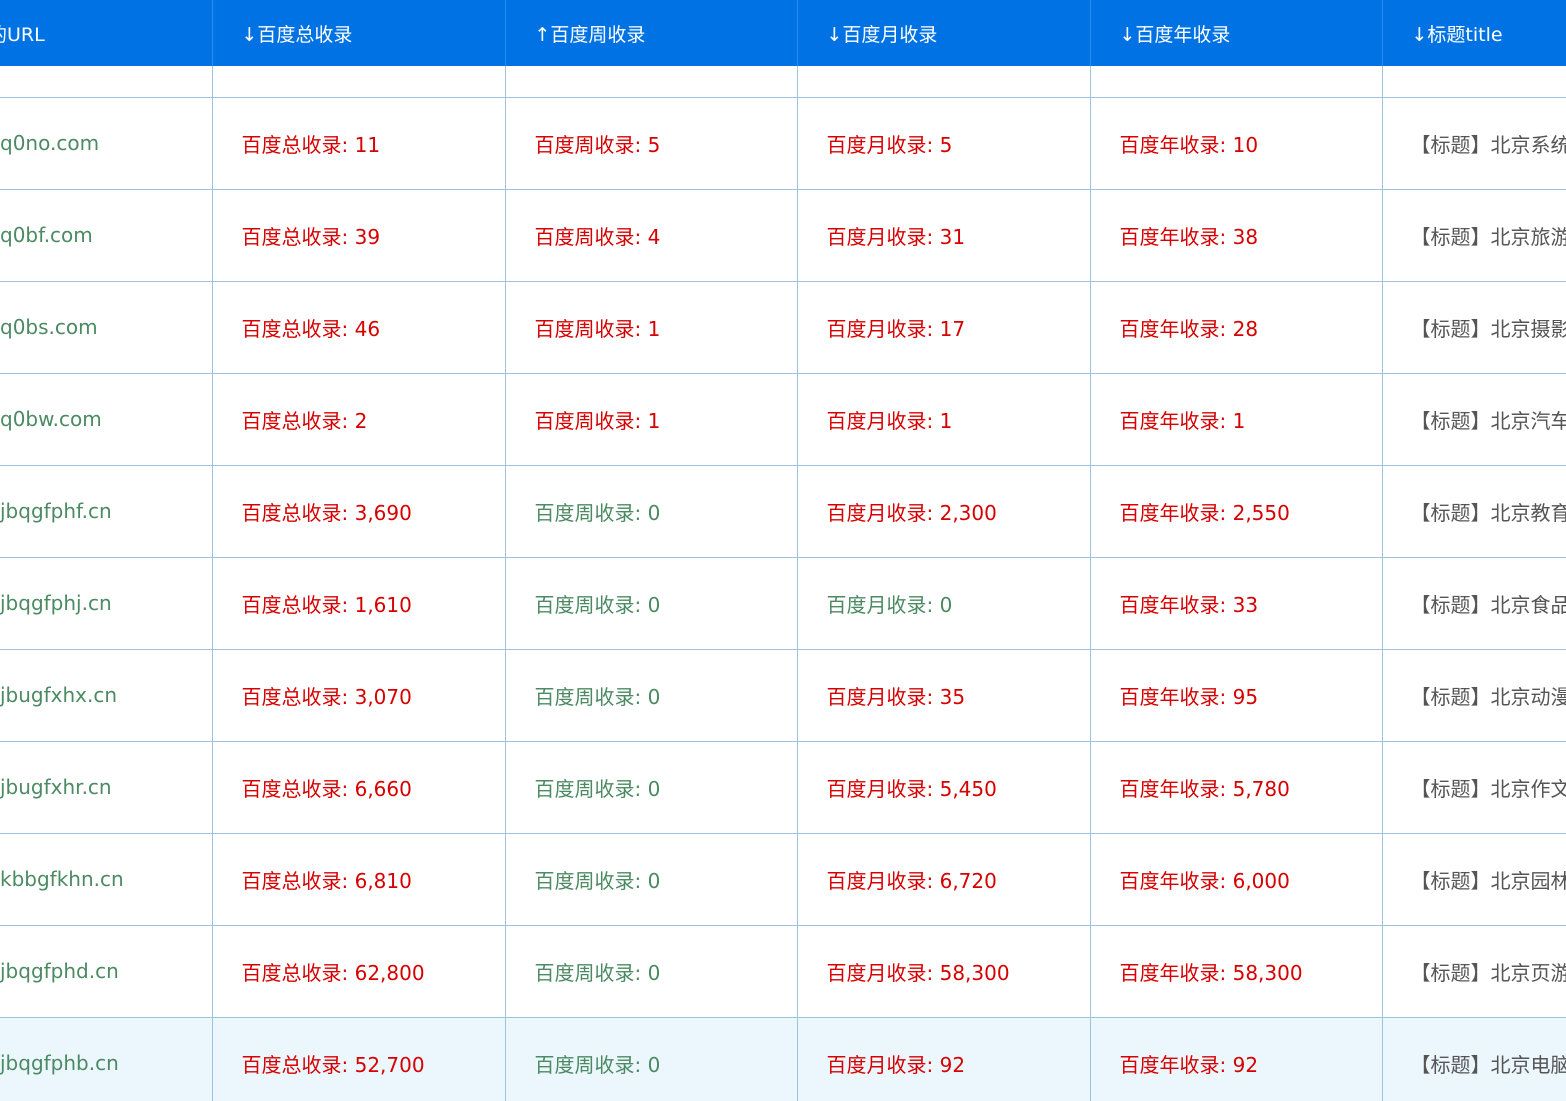 The width and height of the screenshot is (1566, 1101). I want to click on cell-week-index: 百度周收录: 5, so click(651, 143).